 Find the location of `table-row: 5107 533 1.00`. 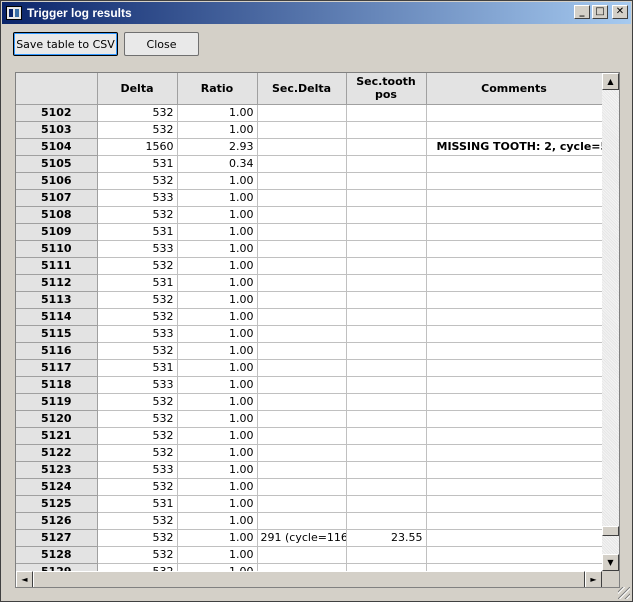

table-row: 5107 533 1.00 is located at coordinates (309, 198).